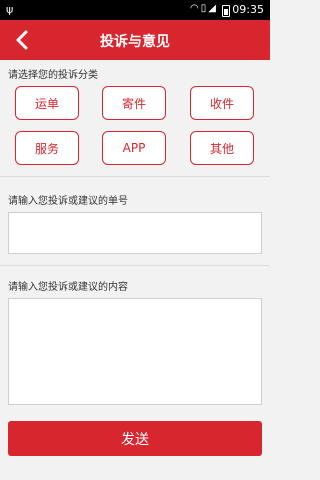 Image resolution: width=320 pixels, height=480 pixels. I want to click on category-waybill-button: 运单, so click(47, 103).